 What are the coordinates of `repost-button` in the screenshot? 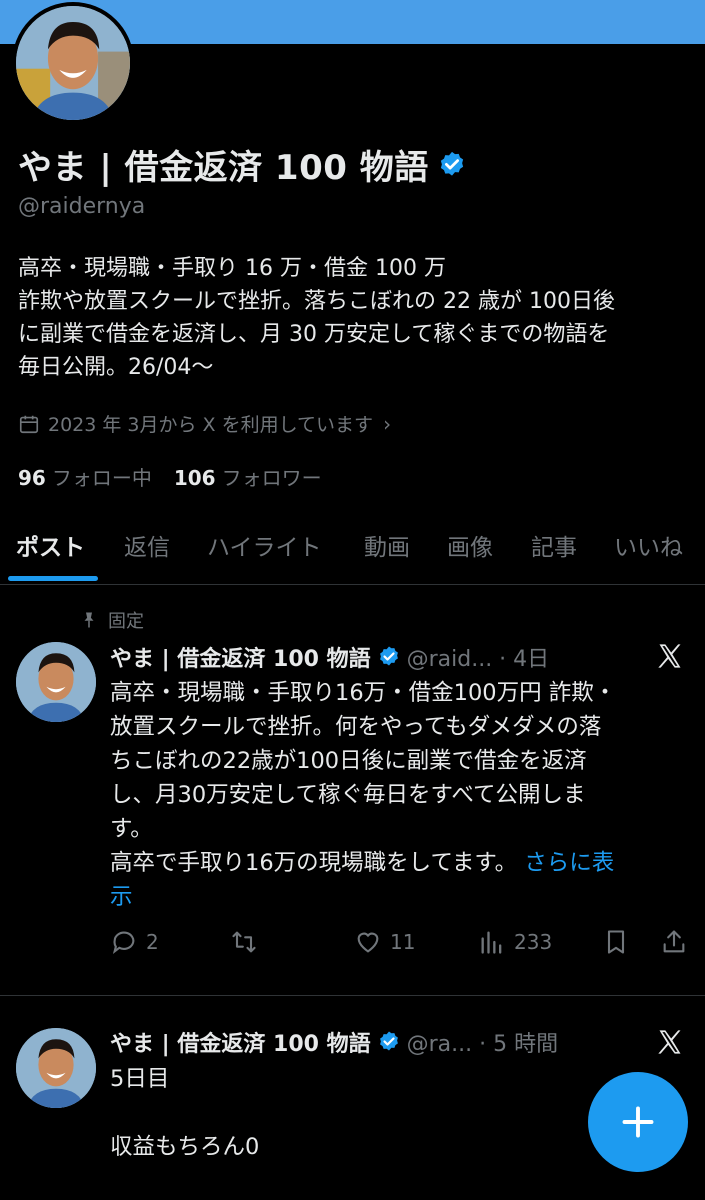 It's located at (248, 942).